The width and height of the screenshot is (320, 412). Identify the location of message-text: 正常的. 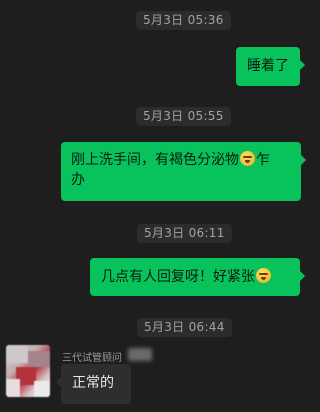
(93, 383).